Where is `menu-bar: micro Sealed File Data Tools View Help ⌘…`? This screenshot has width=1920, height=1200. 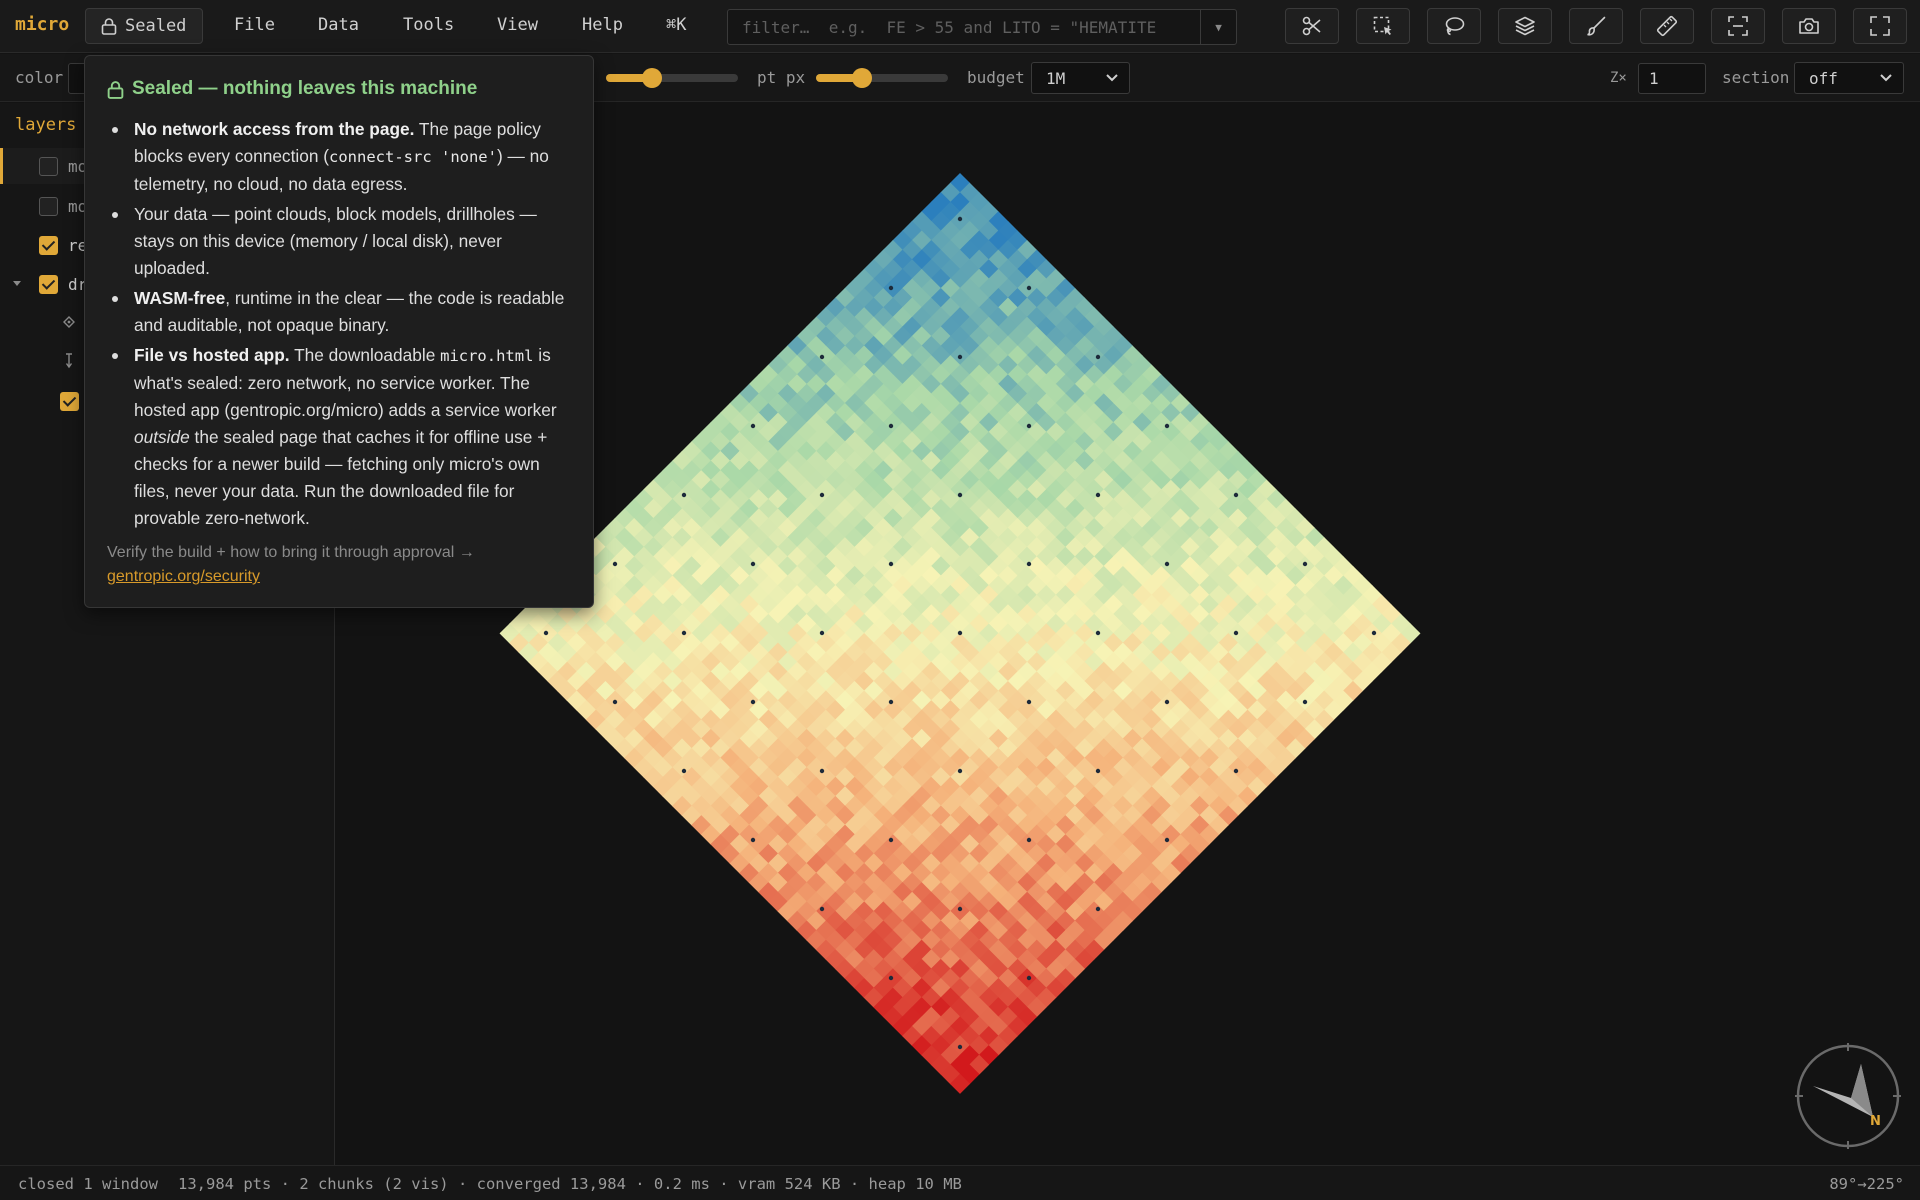
menu-bar: micro Sealed File Data Tools View Help ⌘… is located at coordinates (960, 26).